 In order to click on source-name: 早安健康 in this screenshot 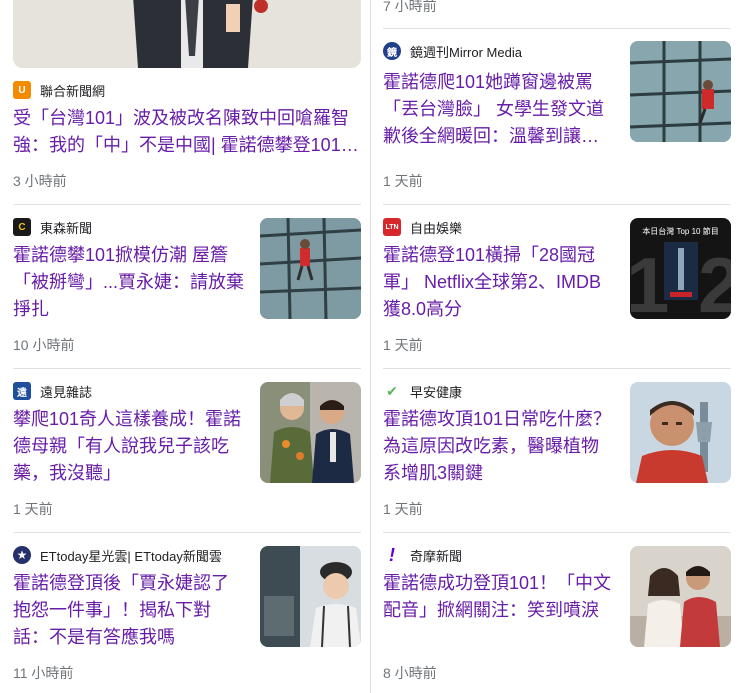, I will do `click(436, 392)`.